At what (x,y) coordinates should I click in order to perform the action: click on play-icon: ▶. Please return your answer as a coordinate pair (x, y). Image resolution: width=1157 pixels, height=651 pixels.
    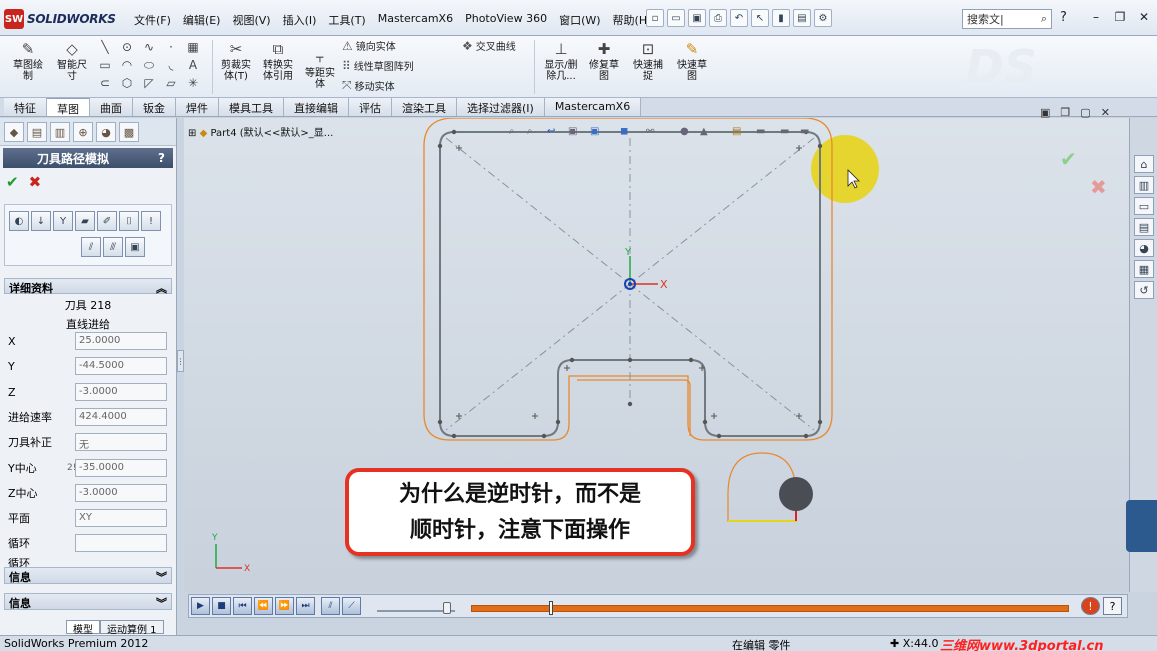
    Looking at the image, I should click on (200, 606).